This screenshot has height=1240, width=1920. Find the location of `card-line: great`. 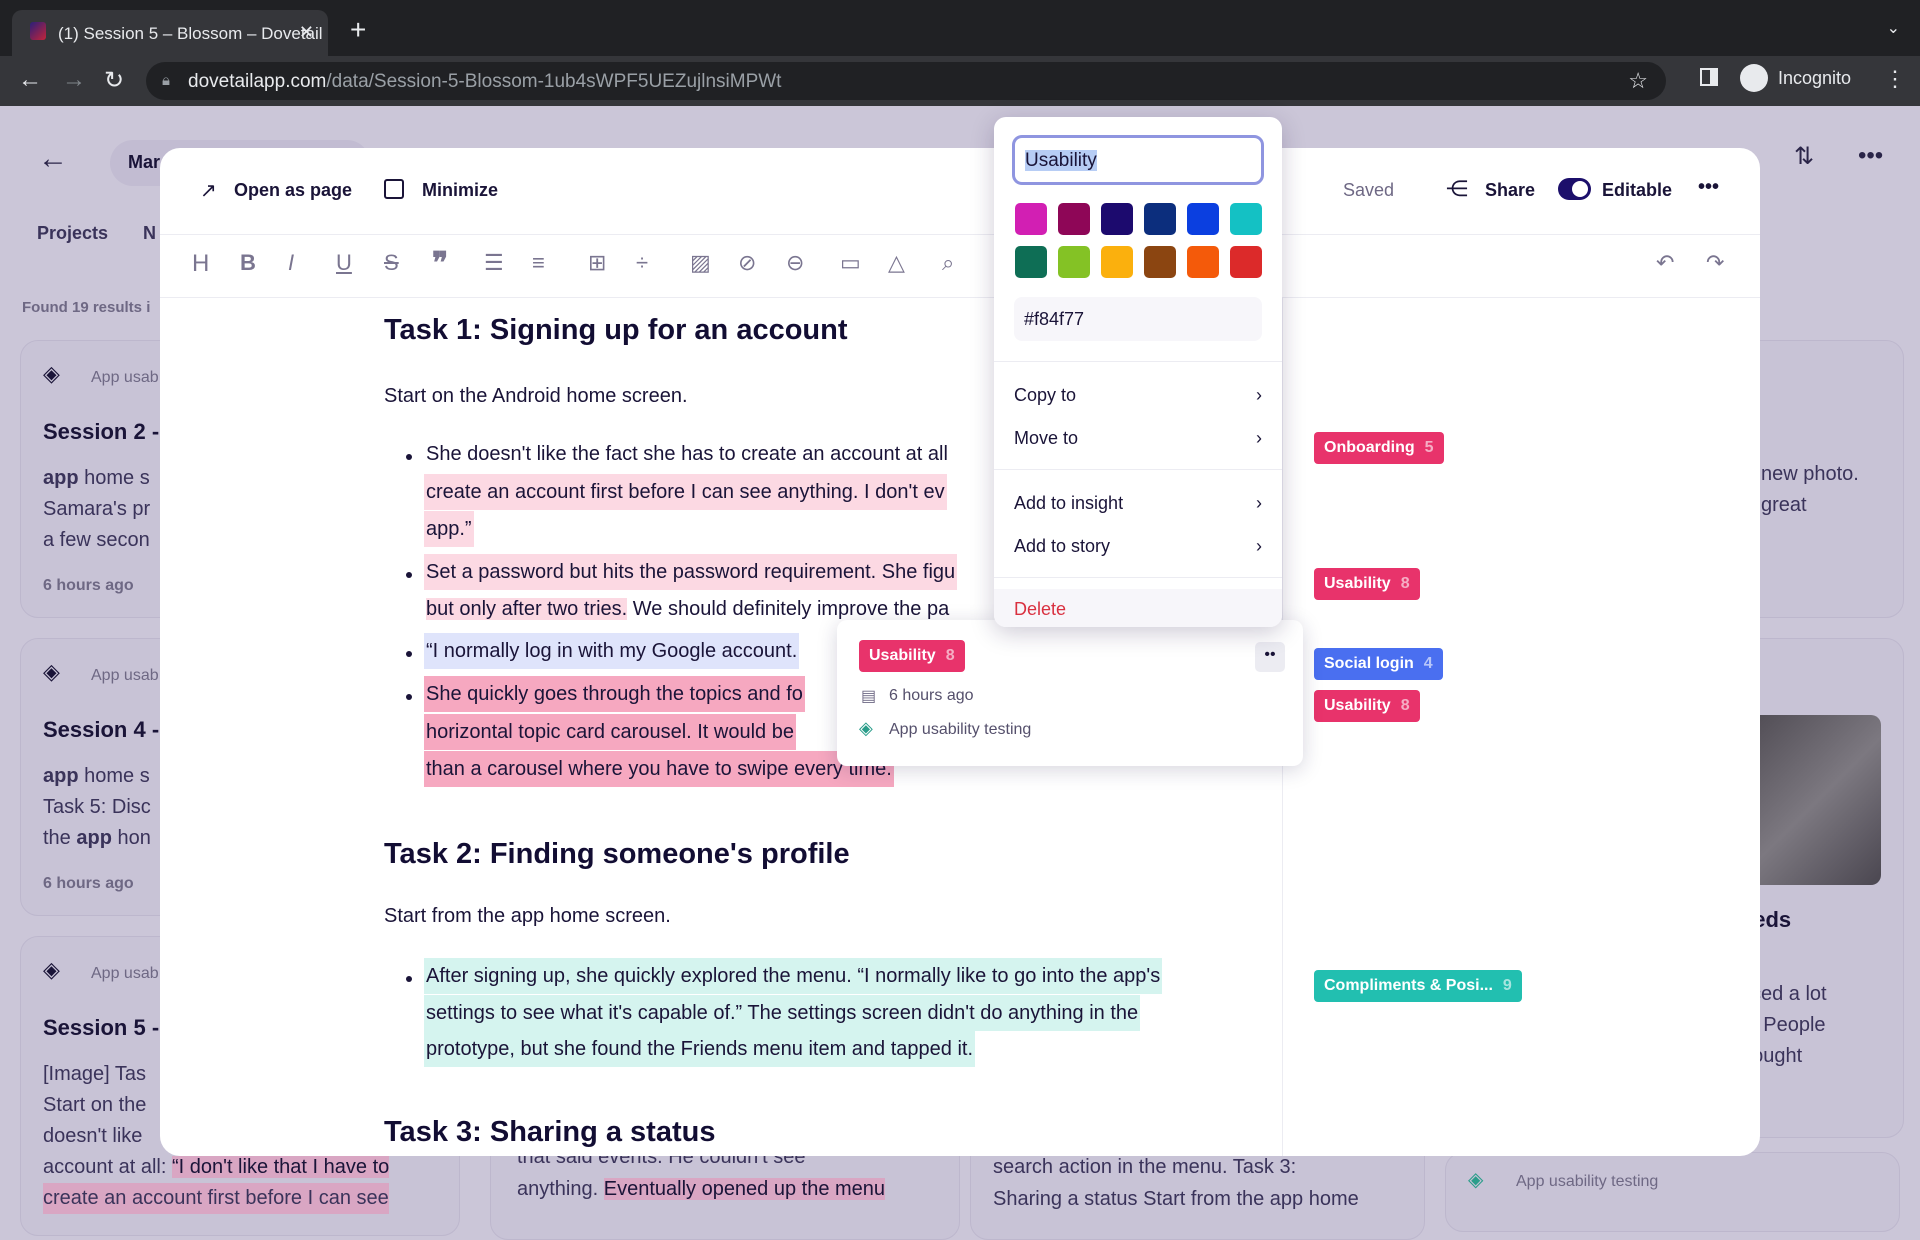

card-line: great is located at coordinates (1784, 505).